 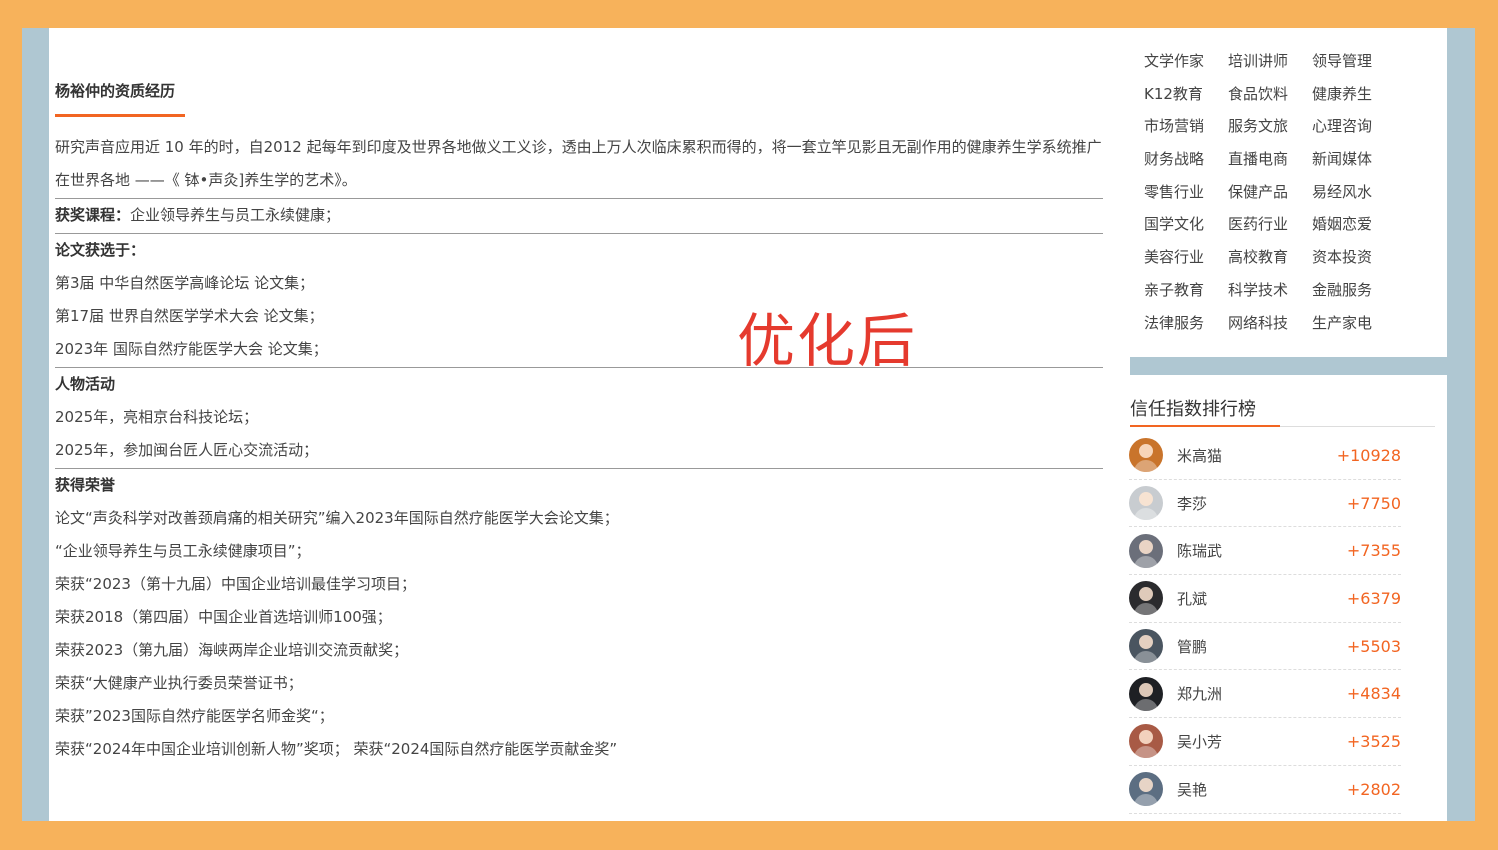 I want to click on category-tag-link: 资本投资, so click(x=1354, y=257).